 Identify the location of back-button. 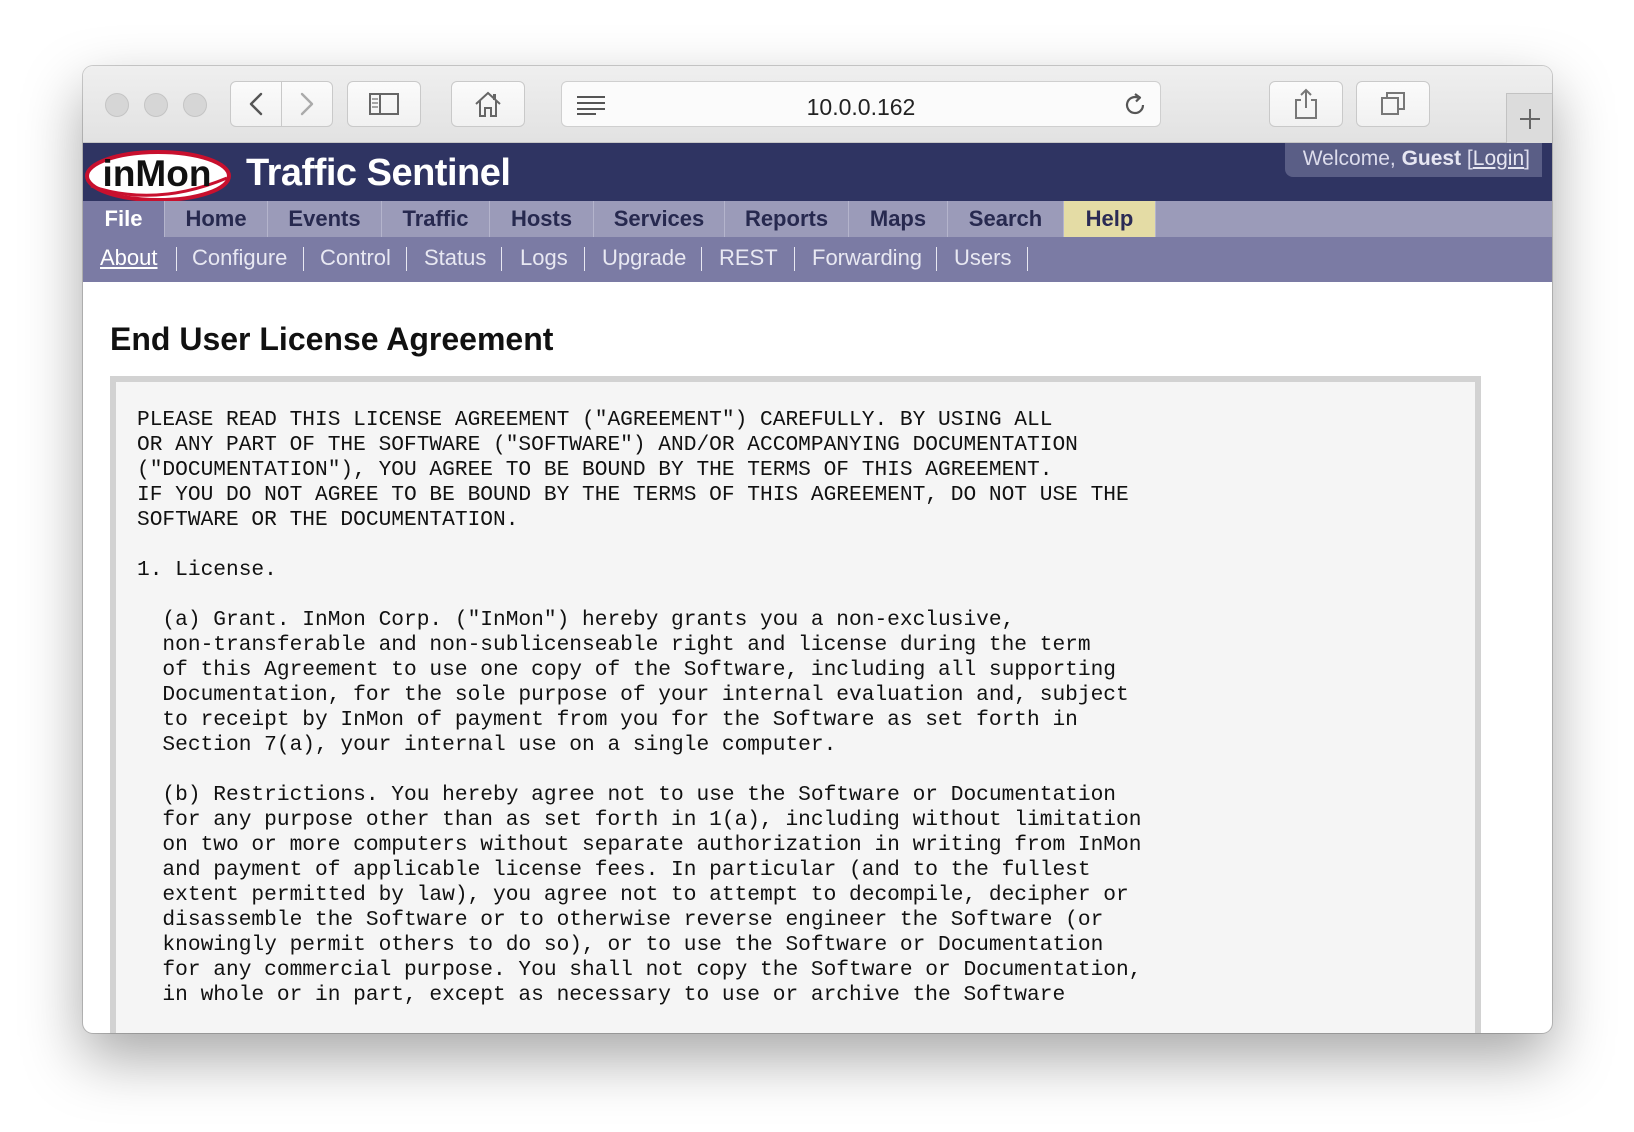
(256, 104).